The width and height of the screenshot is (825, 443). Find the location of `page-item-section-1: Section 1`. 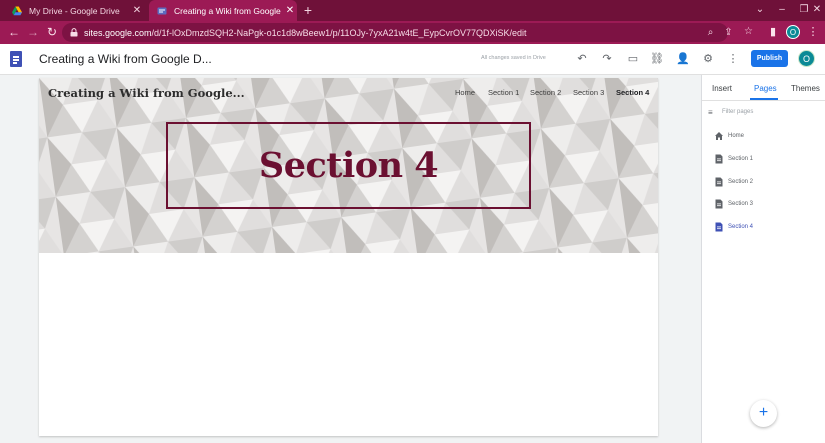

page-item-section-1: Section 1 is located at coordinates (763, 160).